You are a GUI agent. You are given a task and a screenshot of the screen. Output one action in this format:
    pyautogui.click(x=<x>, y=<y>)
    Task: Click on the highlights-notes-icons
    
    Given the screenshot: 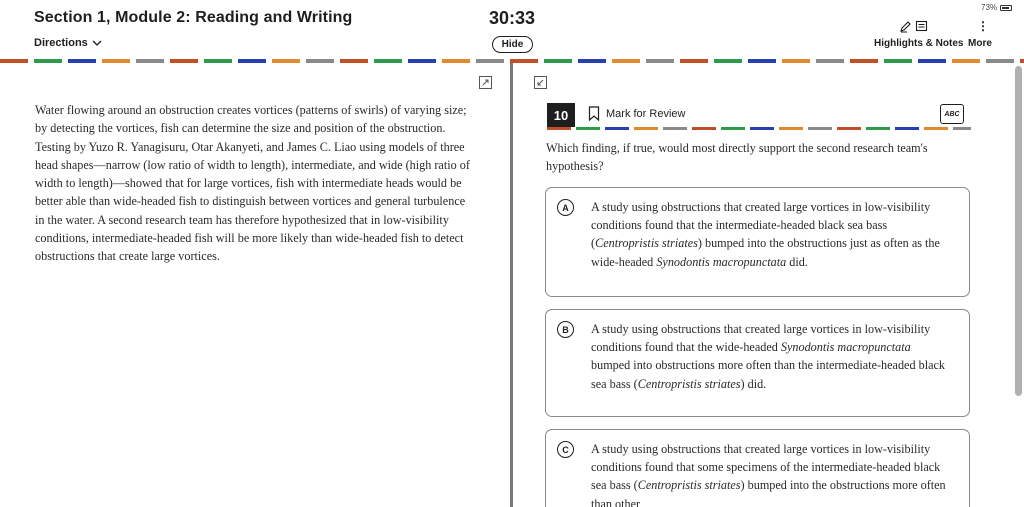 What is the action you would take?
    pyautogui.click(x=913, y=26)
    